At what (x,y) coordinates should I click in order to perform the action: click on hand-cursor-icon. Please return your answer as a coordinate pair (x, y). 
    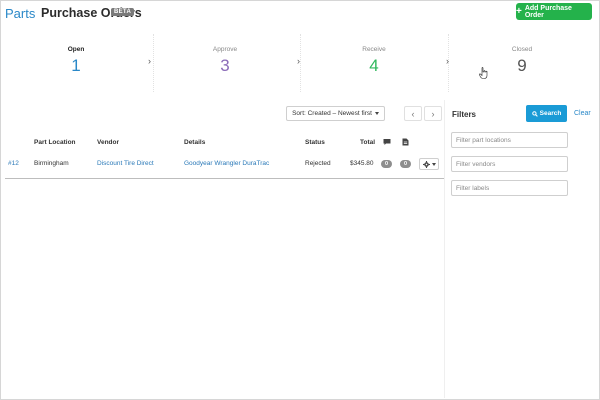
    Looking at the image, I should click on (483, 73).